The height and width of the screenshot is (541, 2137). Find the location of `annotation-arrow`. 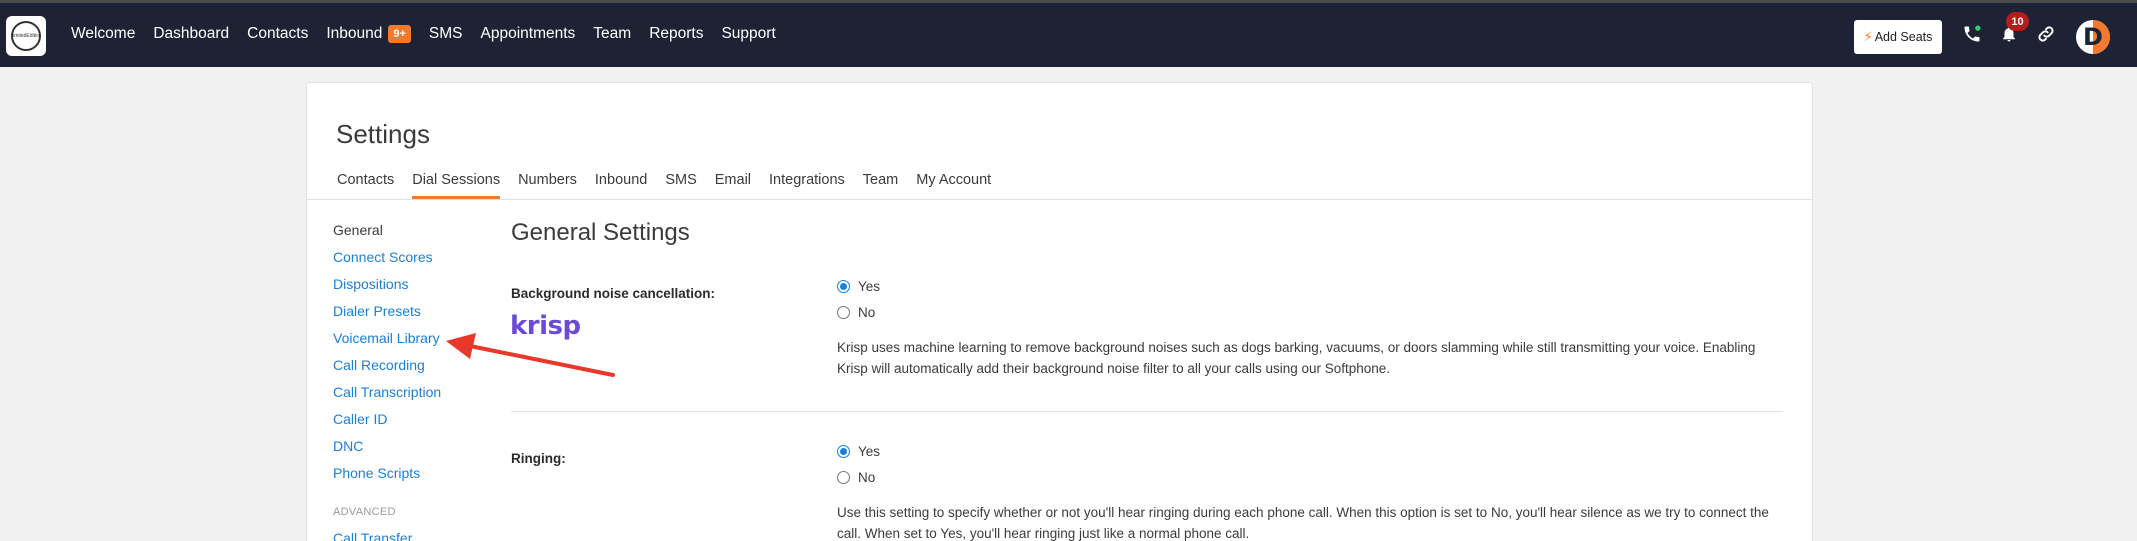

annotation-arrow is located at coordinates (530, 355).